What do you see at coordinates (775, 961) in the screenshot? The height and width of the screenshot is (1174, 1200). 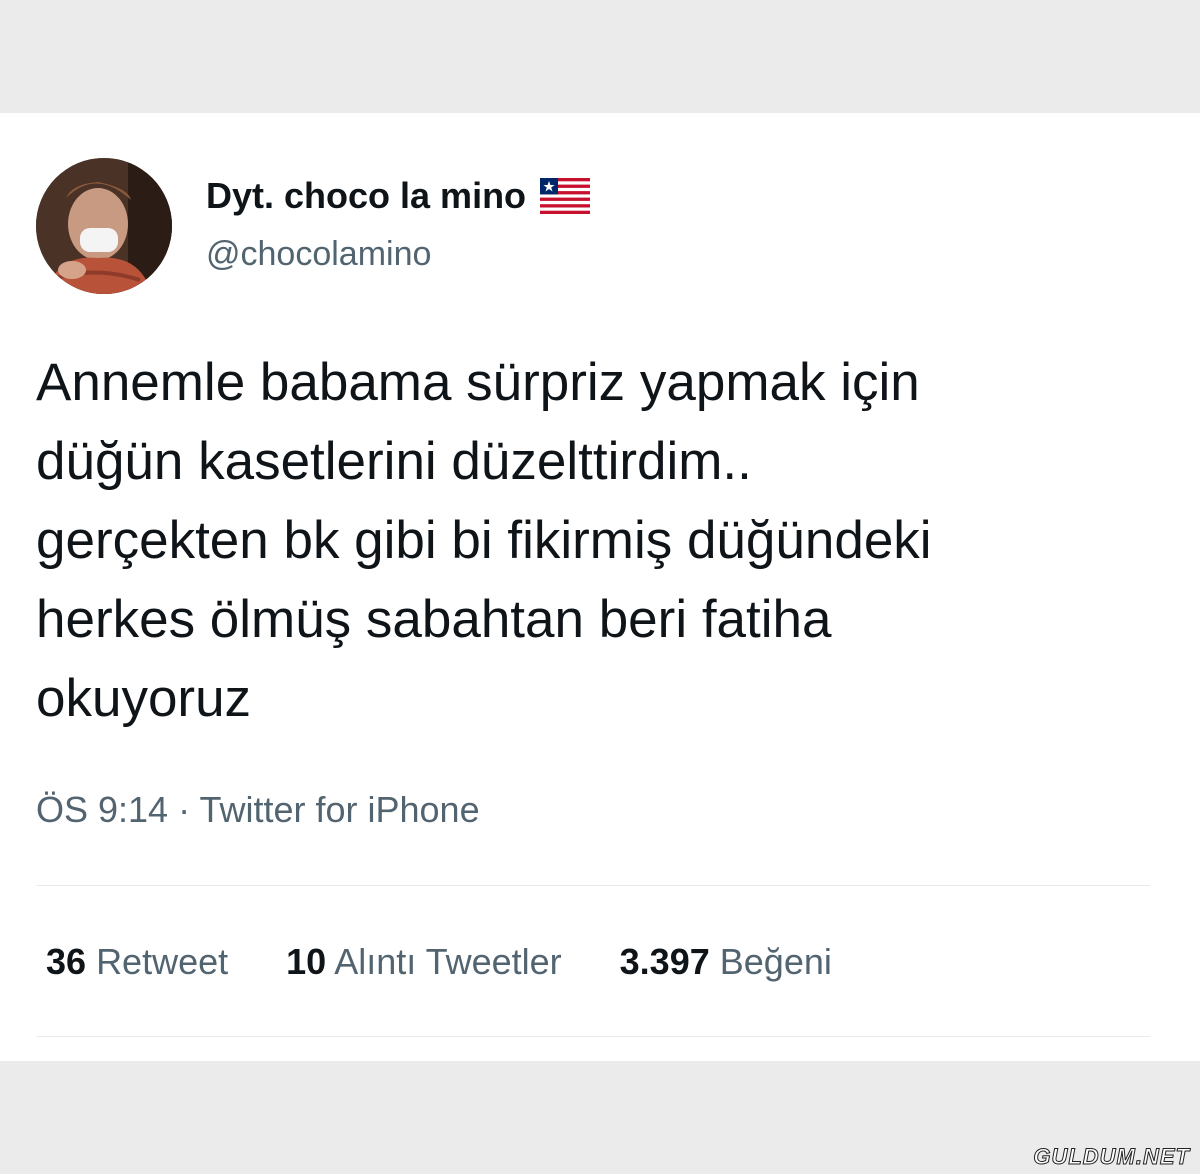 I see `like-label: Beğeni` at bounding box center [775, 961].